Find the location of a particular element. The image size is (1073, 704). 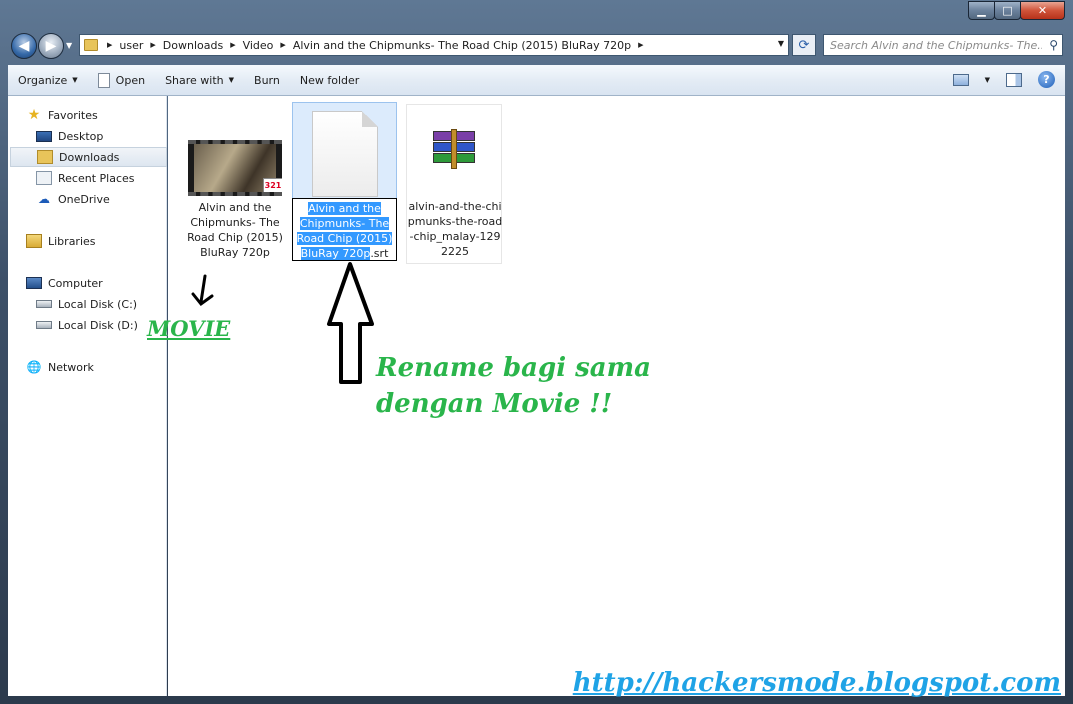

sidebar-item-downloads: Downloads is located at coordinates (88, 157).